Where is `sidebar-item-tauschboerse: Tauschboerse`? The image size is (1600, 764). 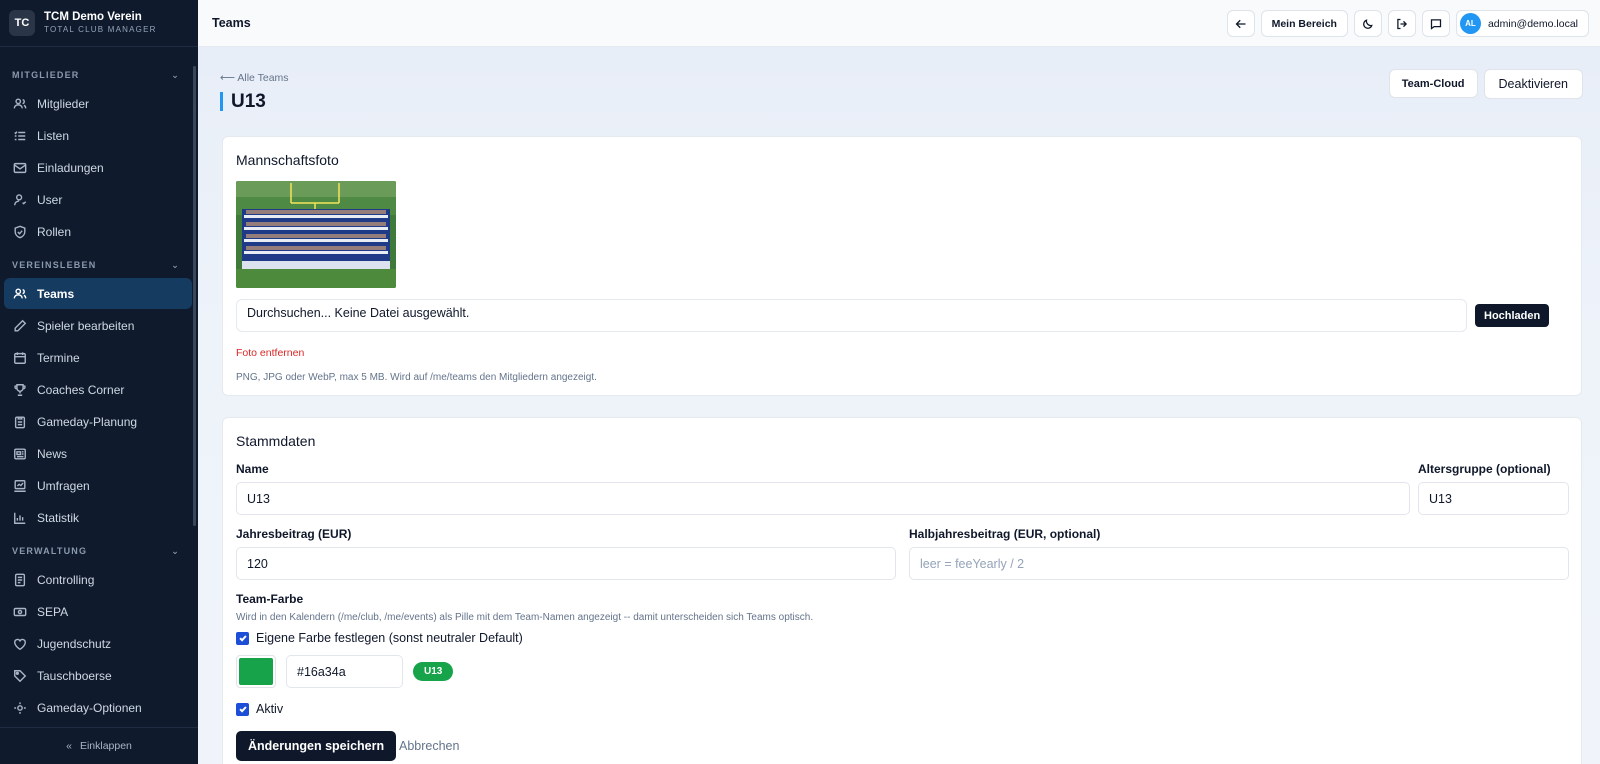 sidebar-item-tauschboerse: Tauschboerse is located at coordinates (98, 675).